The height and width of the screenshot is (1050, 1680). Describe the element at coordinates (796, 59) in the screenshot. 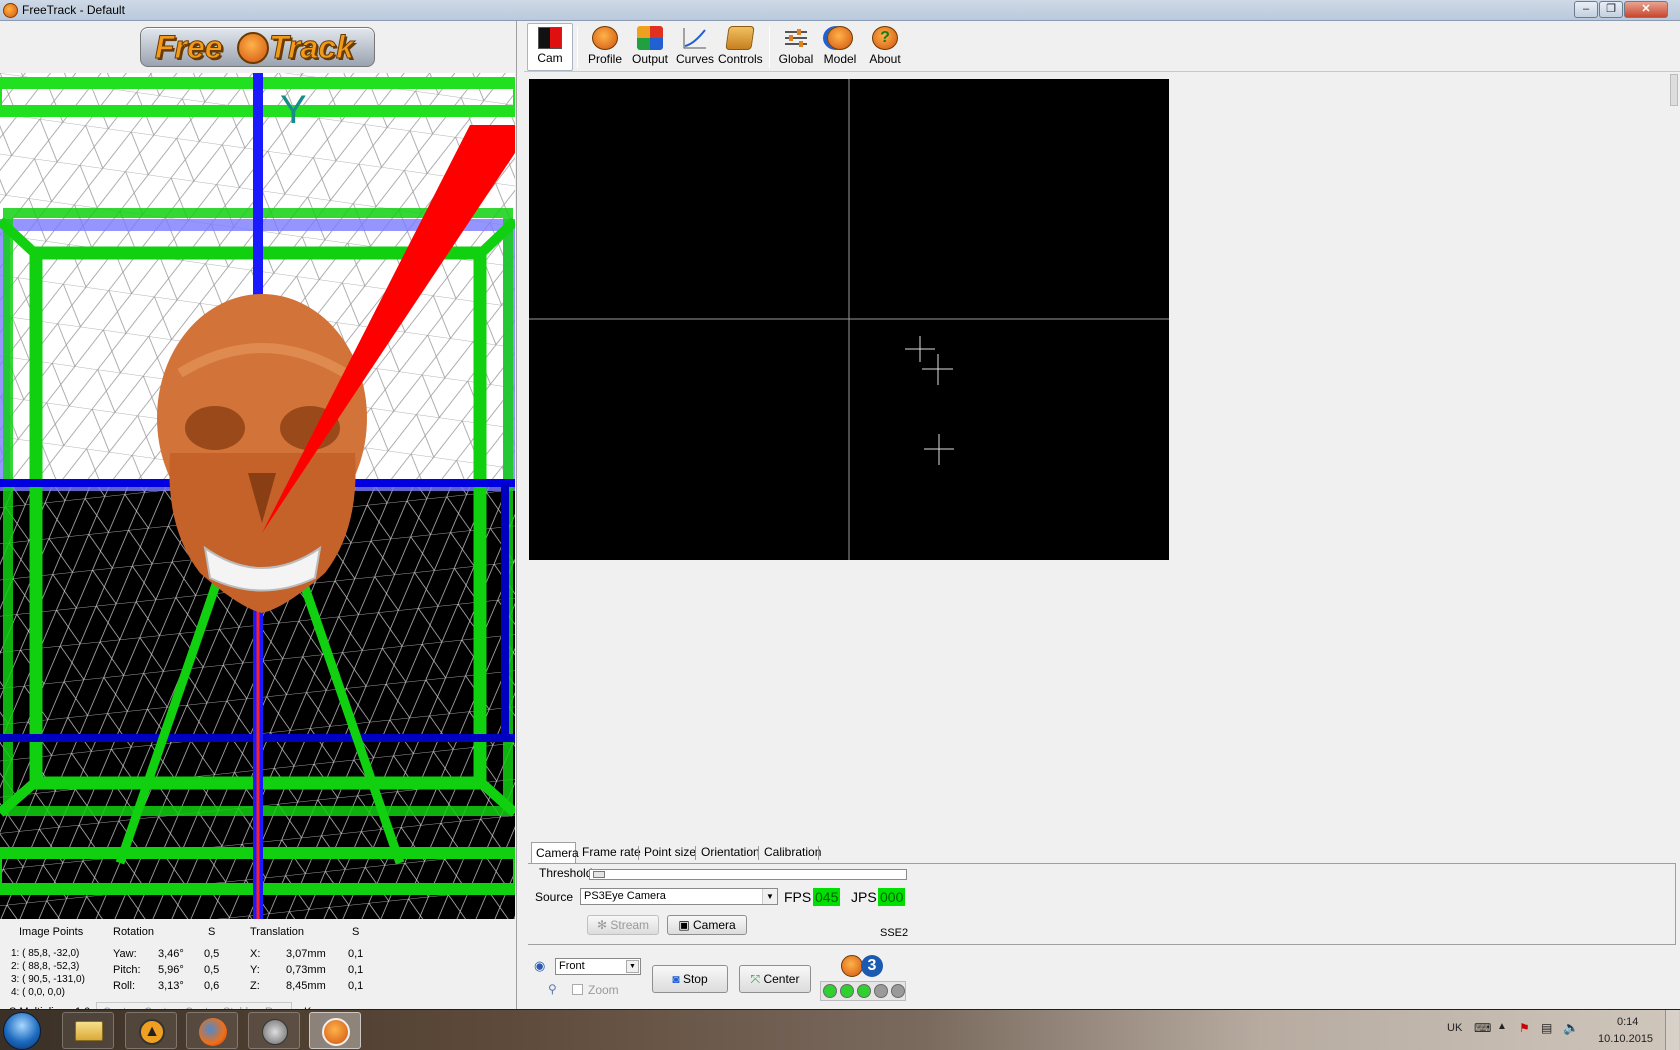

I see `toolbar-global-label: Global` at that location.